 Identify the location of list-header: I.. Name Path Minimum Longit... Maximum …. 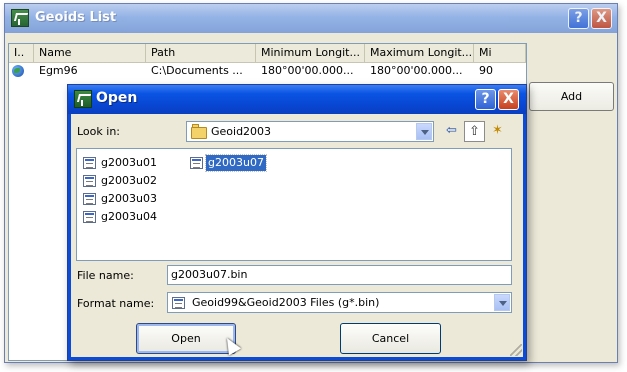
(267, 53).